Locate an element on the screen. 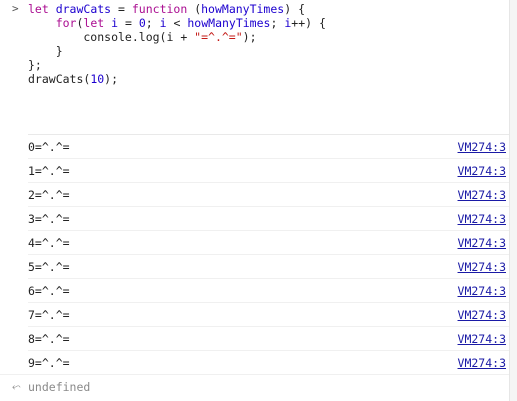 This screenshot has height=401, width=517. log-row: 2=^.^= VM274:3 is located at coordinates (269, 194).